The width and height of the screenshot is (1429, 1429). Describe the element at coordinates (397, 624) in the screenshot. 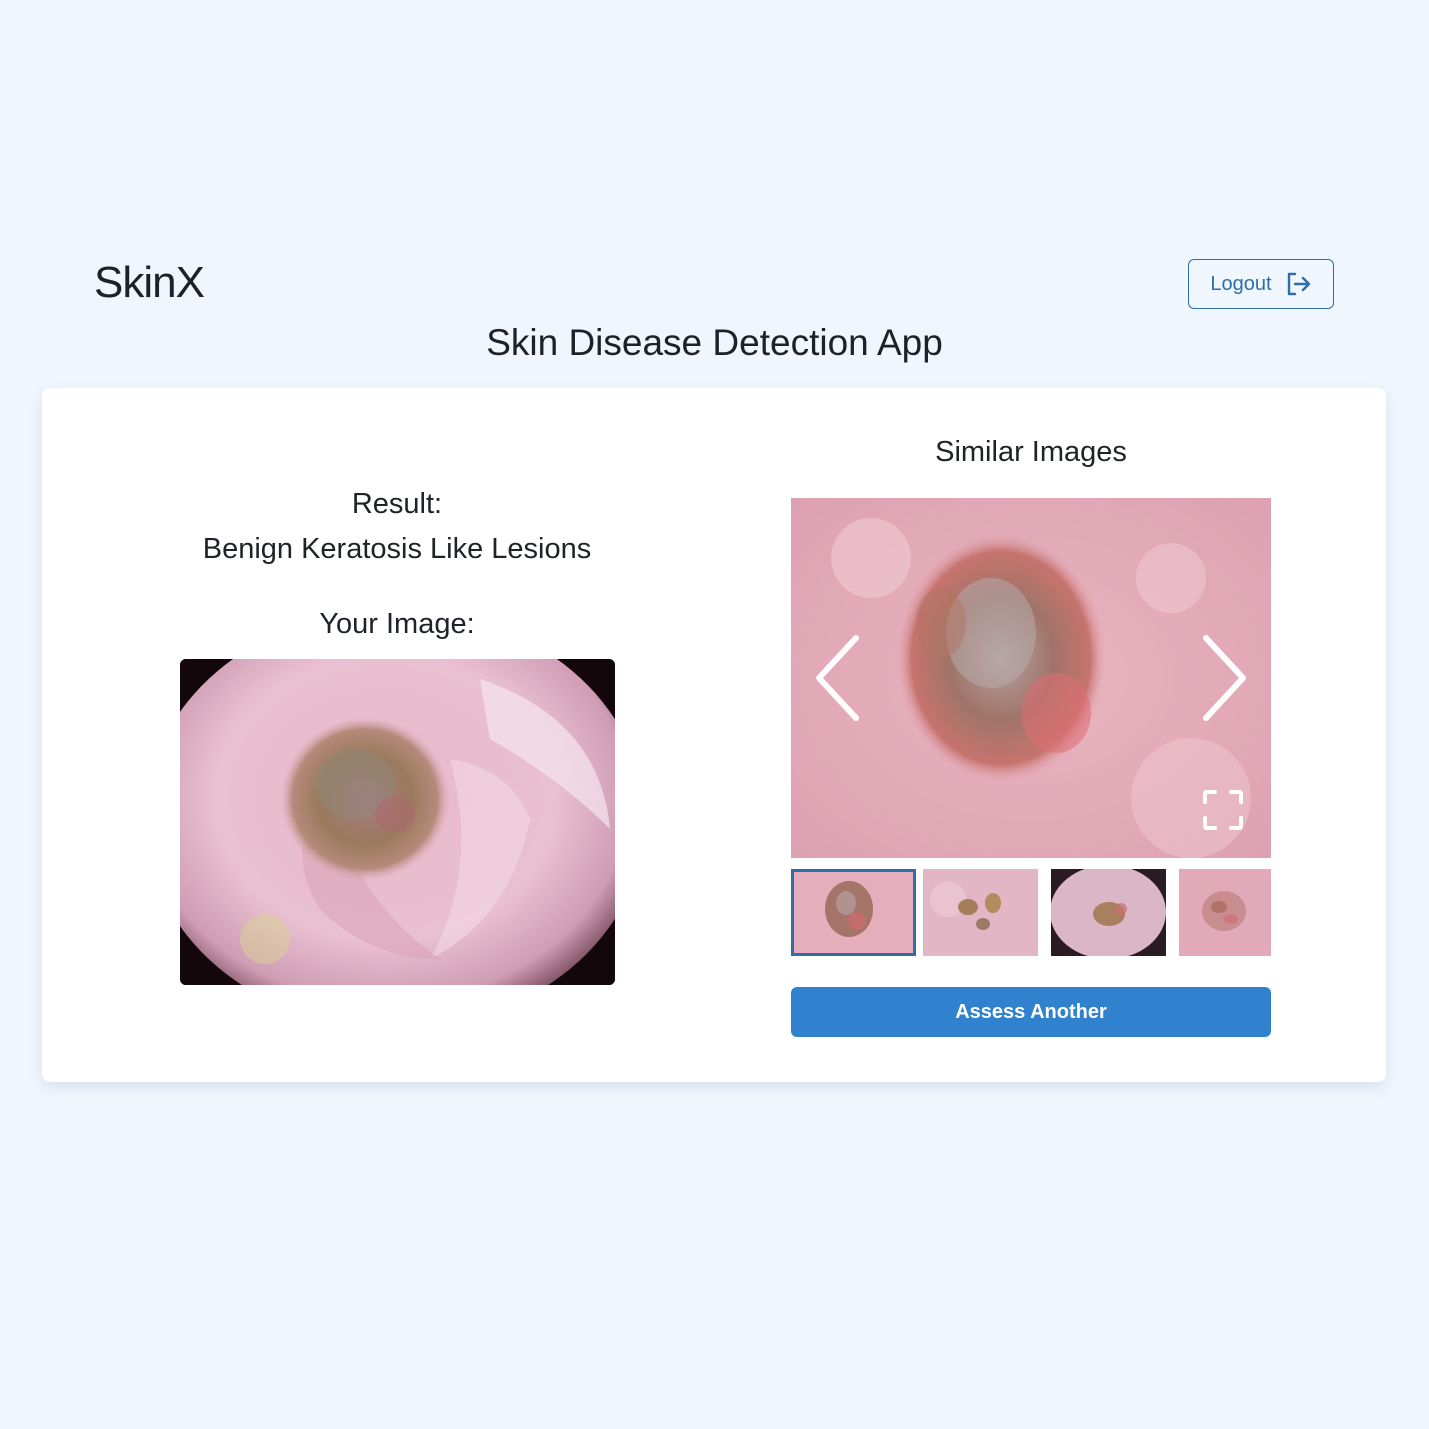

I see `your-image-label: Your Image:` at that location.